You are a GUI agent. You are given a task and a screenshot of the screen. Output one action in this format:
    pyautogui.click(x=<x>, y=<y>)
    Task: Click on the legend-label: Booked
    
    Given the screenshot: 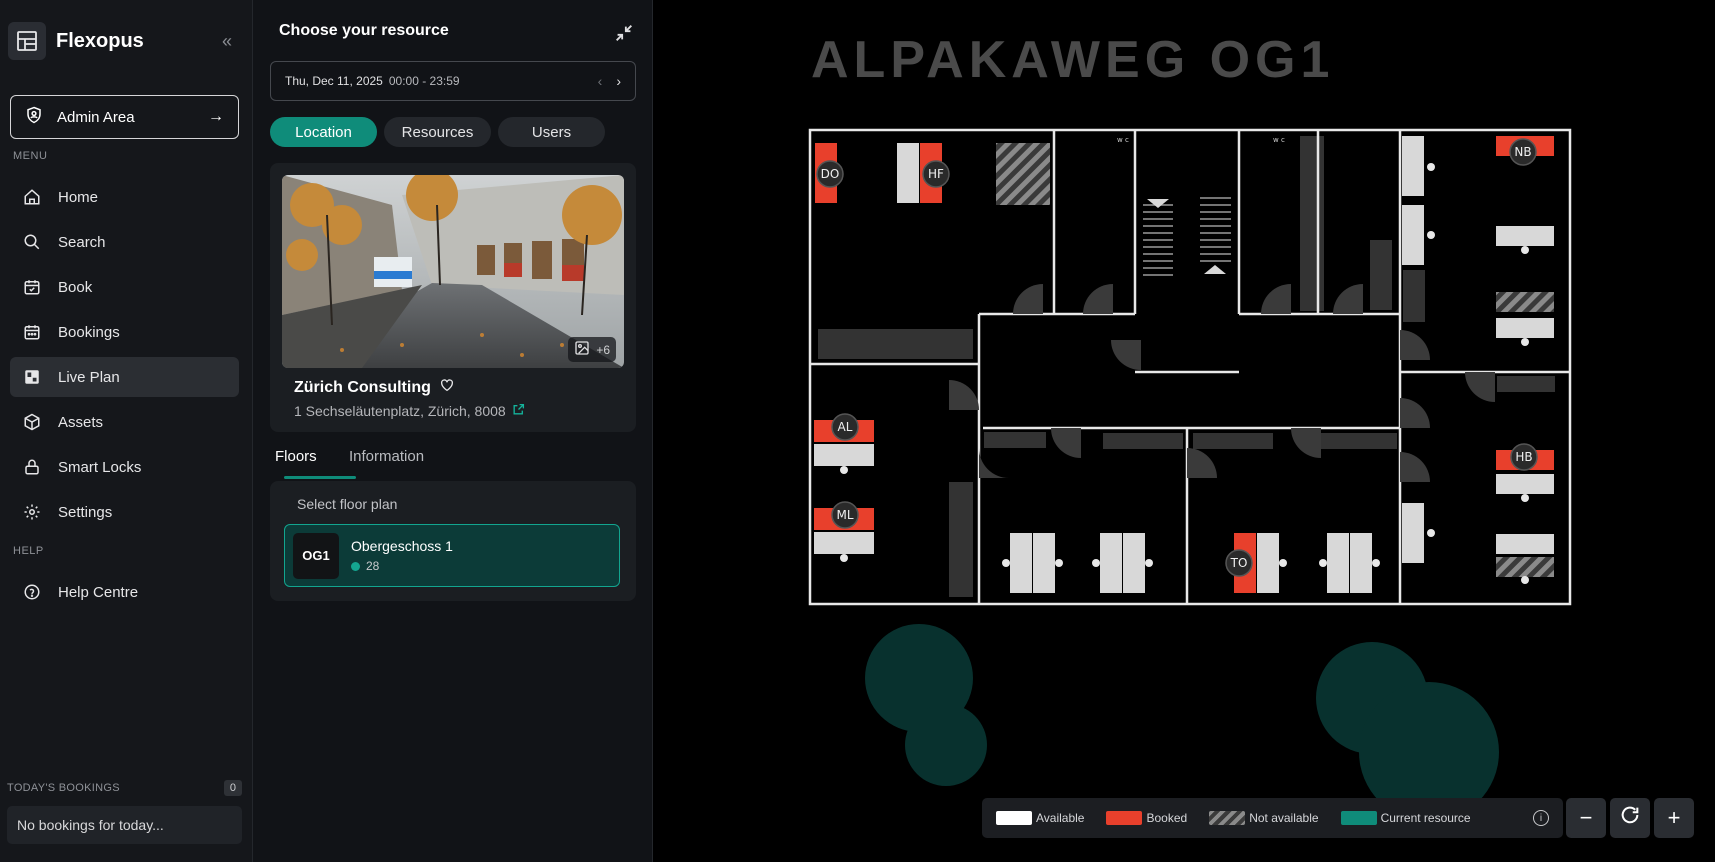 What is the action you would take?
    pyautogui.click(x=1167, y=818)
    